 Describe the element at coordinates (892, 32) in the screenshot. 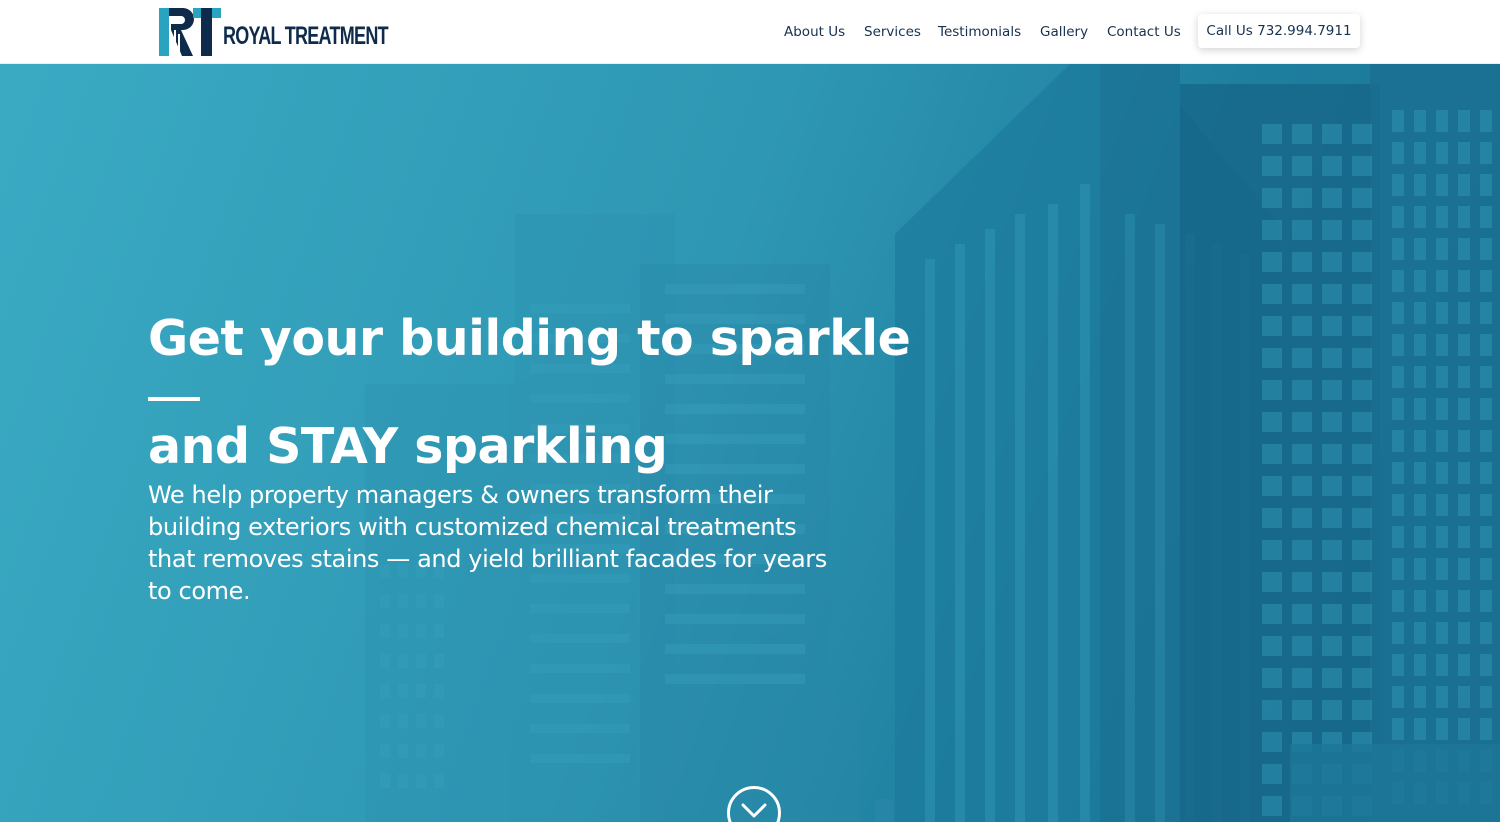

I see `nav-services: Services` at that location.